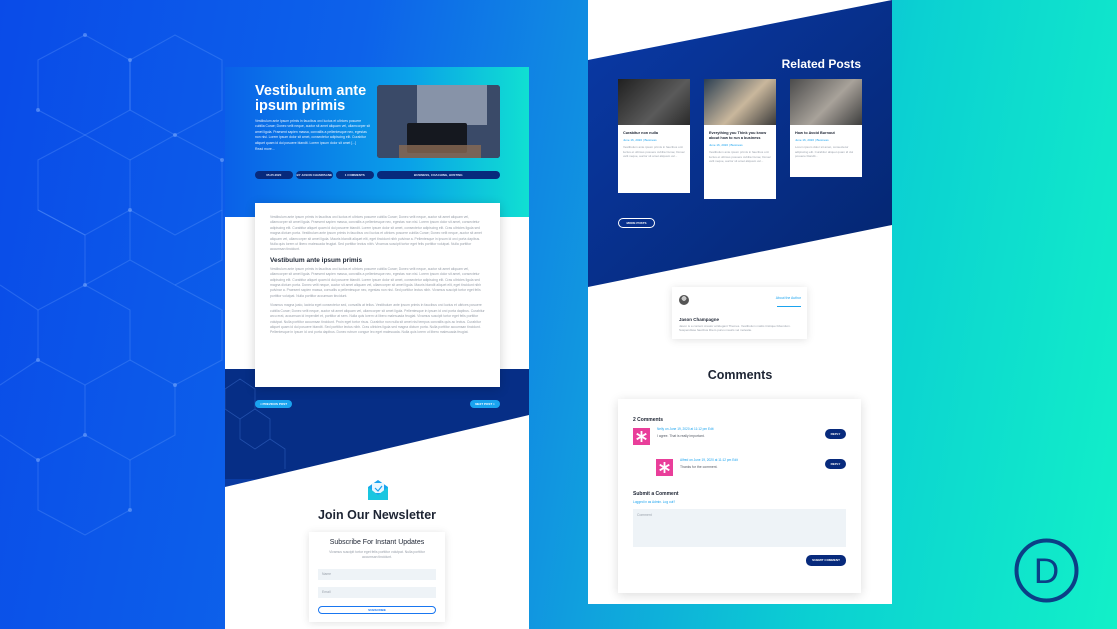 The width and height of the screenshot is (1117, 629). I want to click on subscribe-button: SUBSCRIBE, so click(377, 610).